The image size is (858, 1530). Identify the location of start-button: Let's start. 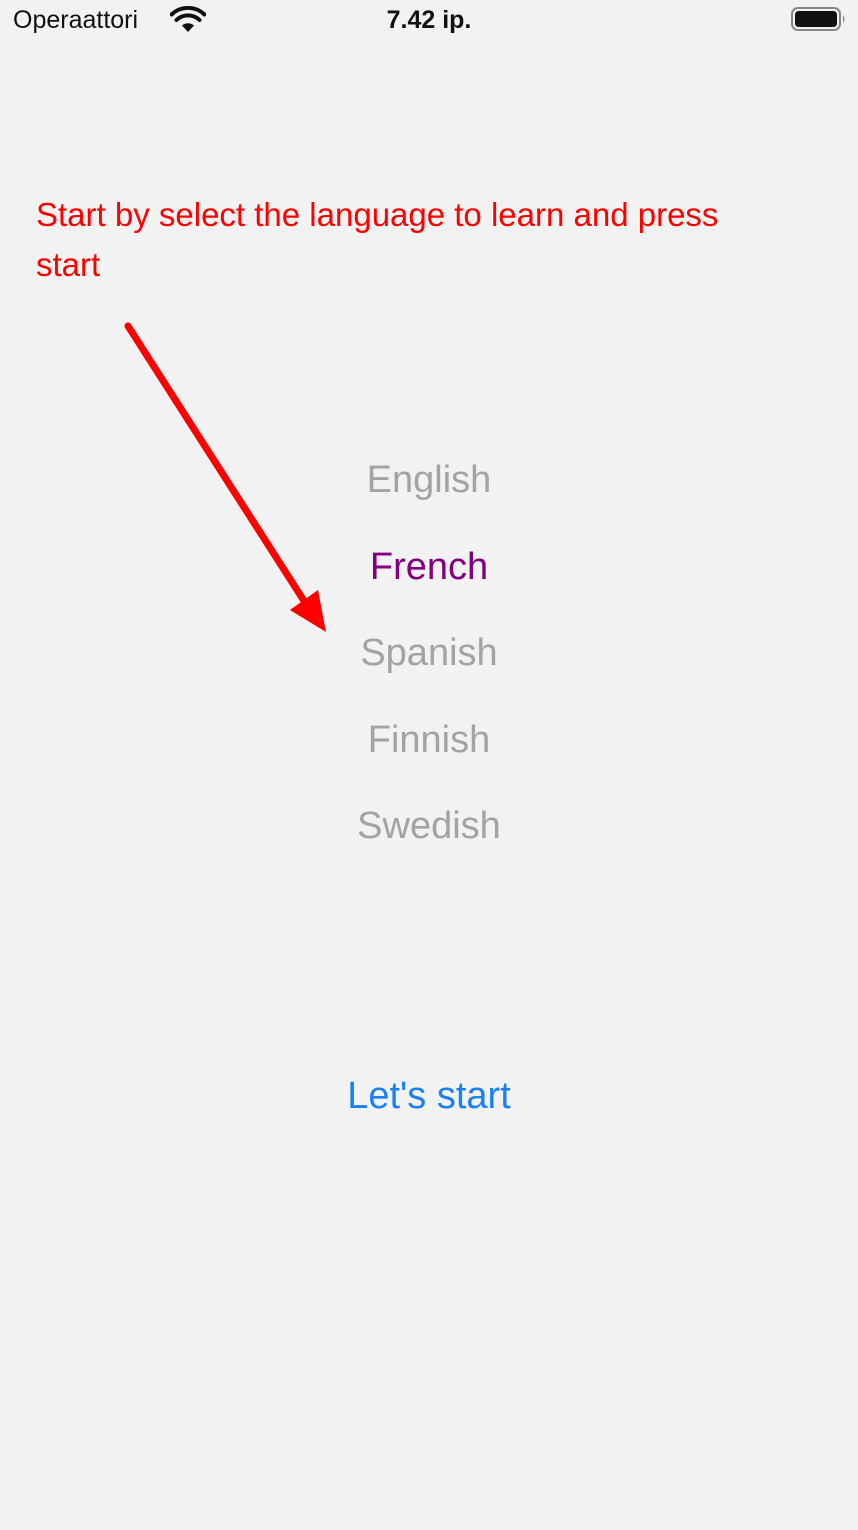
(429, 1096).